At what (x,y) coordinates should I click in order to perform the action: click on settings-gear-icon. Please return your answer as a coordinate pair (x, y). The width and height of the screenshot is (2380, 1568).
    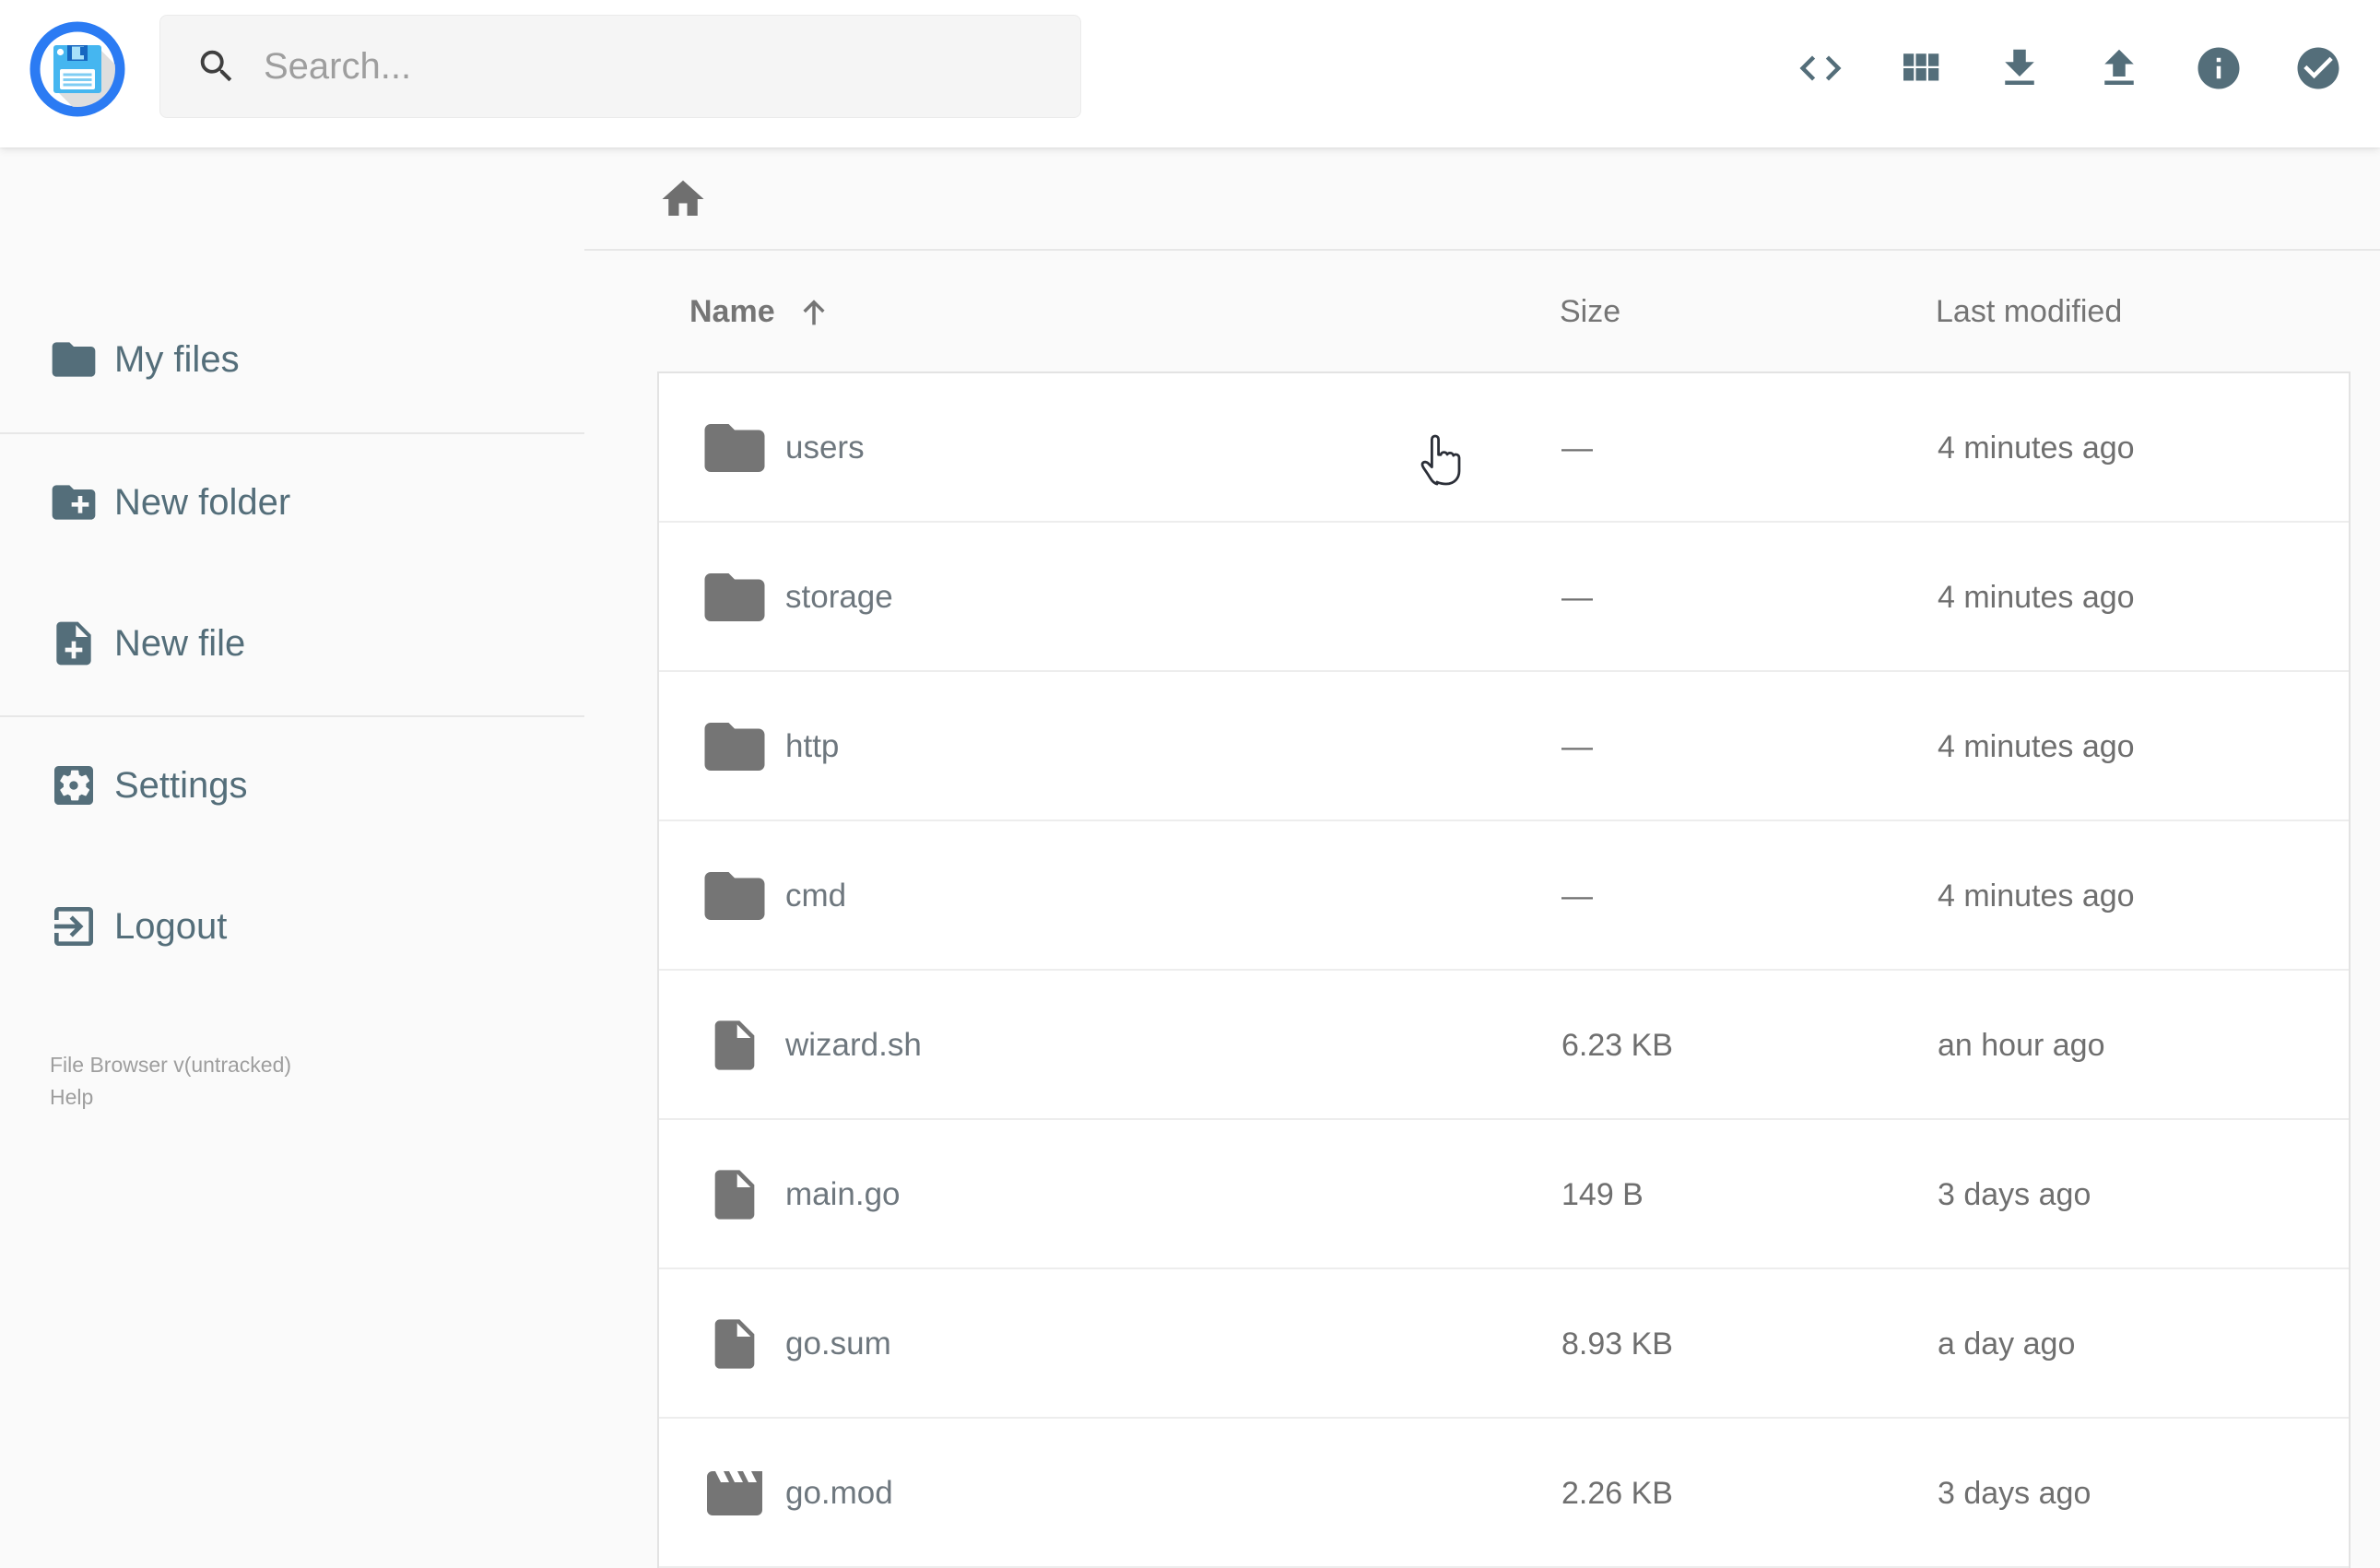
    Looking at the image, I should click on (74, 786).